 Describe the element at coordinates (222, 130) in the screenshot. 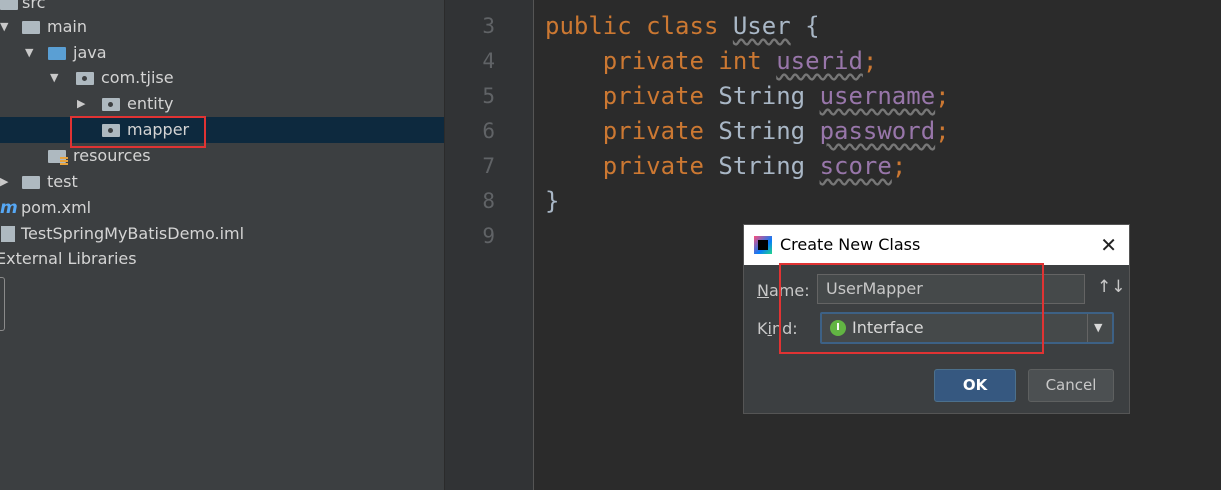

I see `tree-item-mapper: mapper` at that location.